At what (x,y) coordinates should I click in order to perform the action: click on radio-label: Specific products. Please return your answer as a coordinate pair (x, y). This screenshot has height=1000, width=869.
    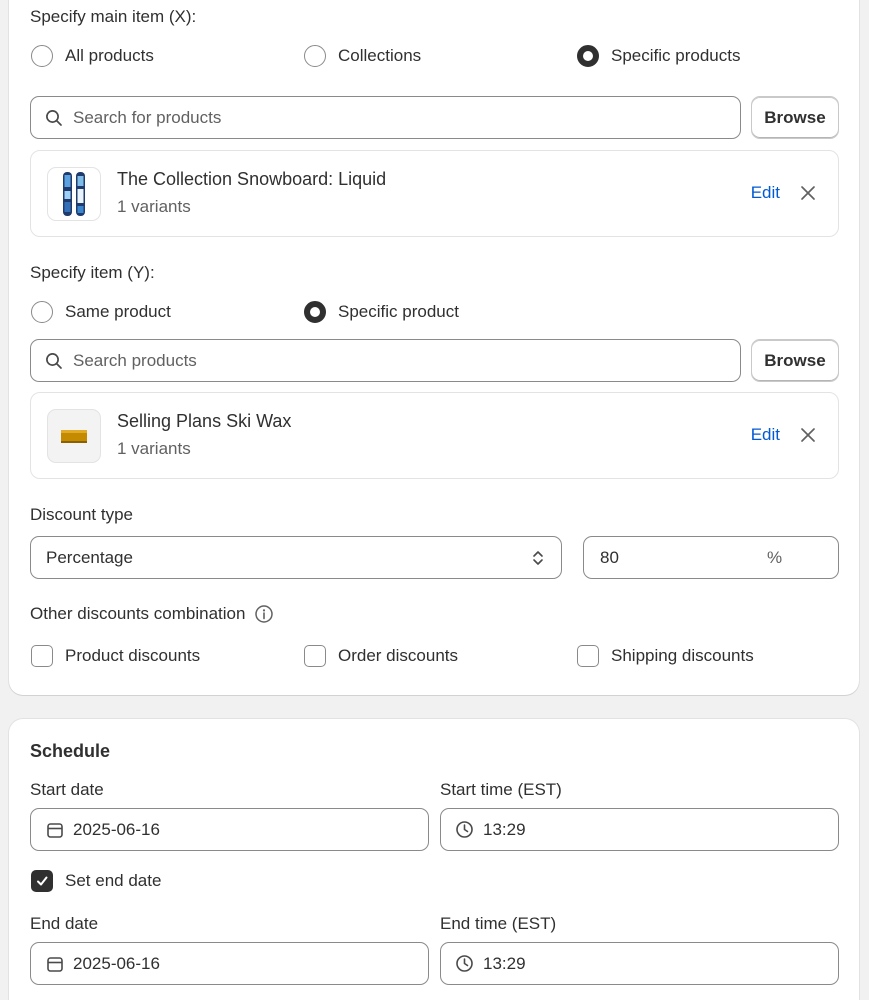
    Looking at the image, I should click on (676, 55).